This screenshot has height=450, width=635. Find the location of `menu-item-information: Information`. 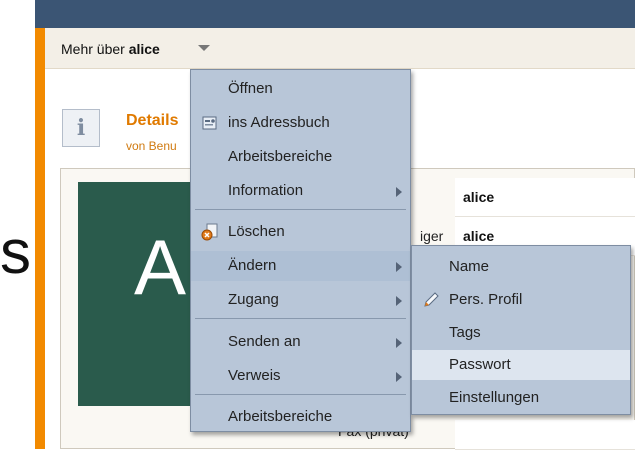

menu-item-information: Information is located at coordinates (300, 191).